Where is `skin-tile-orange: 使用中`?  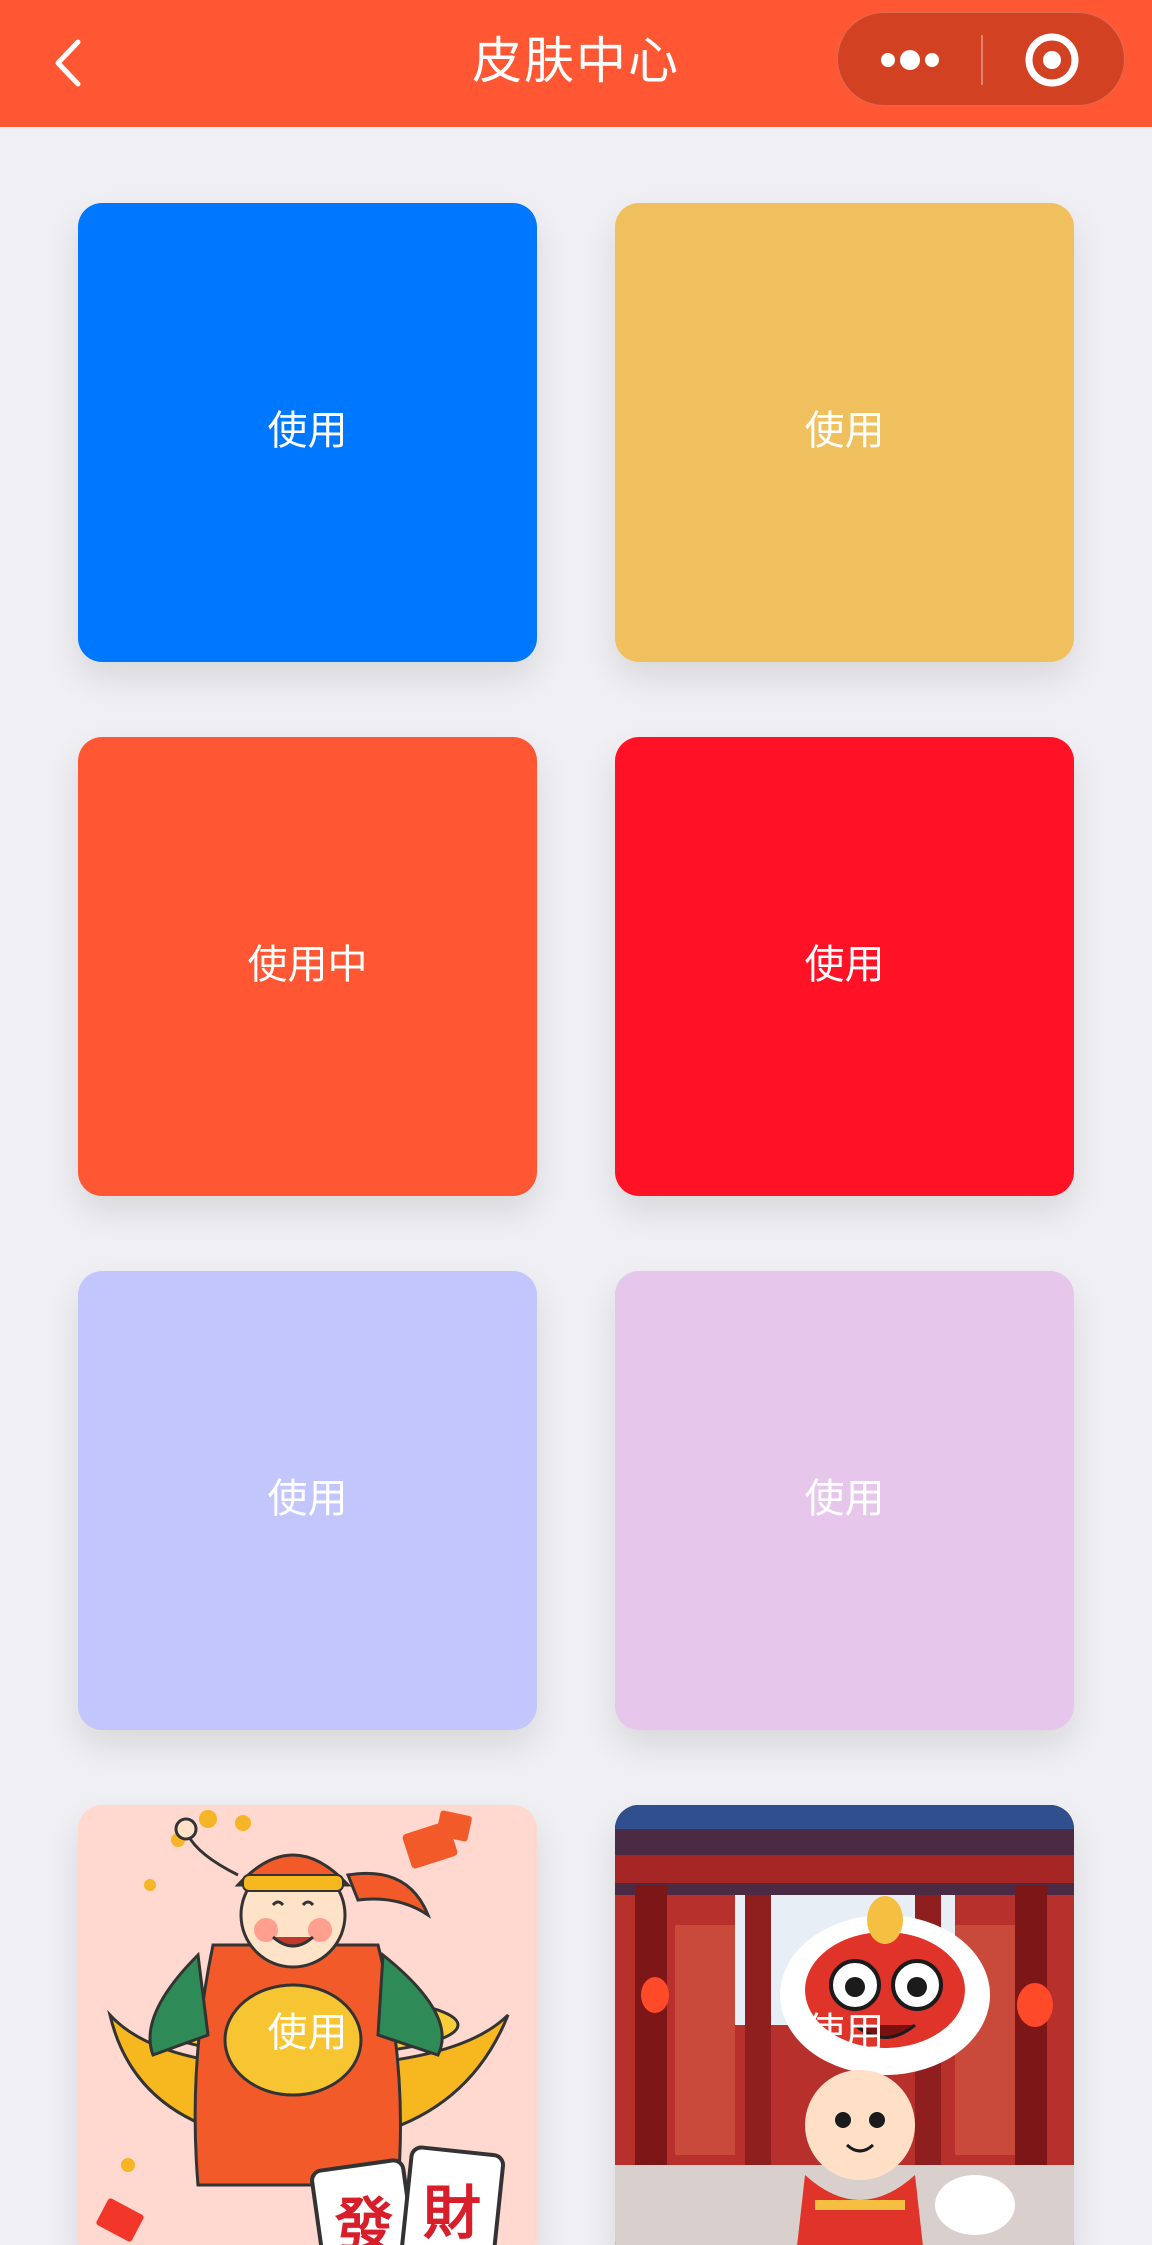
skin-tile-orange: 使用中 is located at coordinates (307, 966).